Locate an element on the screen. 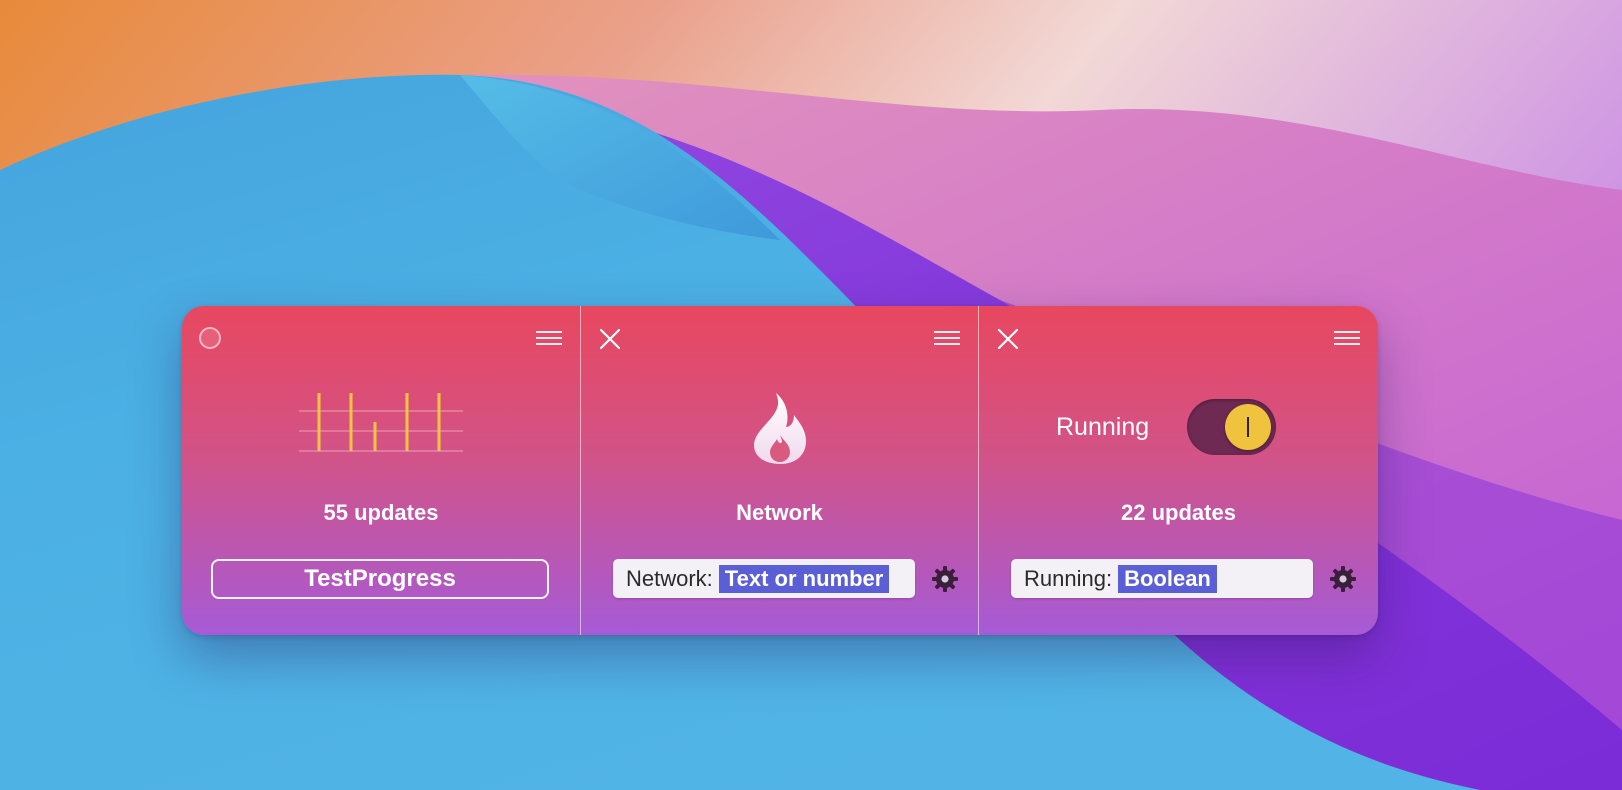 The width and height of the screenshot is (1622, 790). field-label: Running: is located at coordinates (1068, 578).